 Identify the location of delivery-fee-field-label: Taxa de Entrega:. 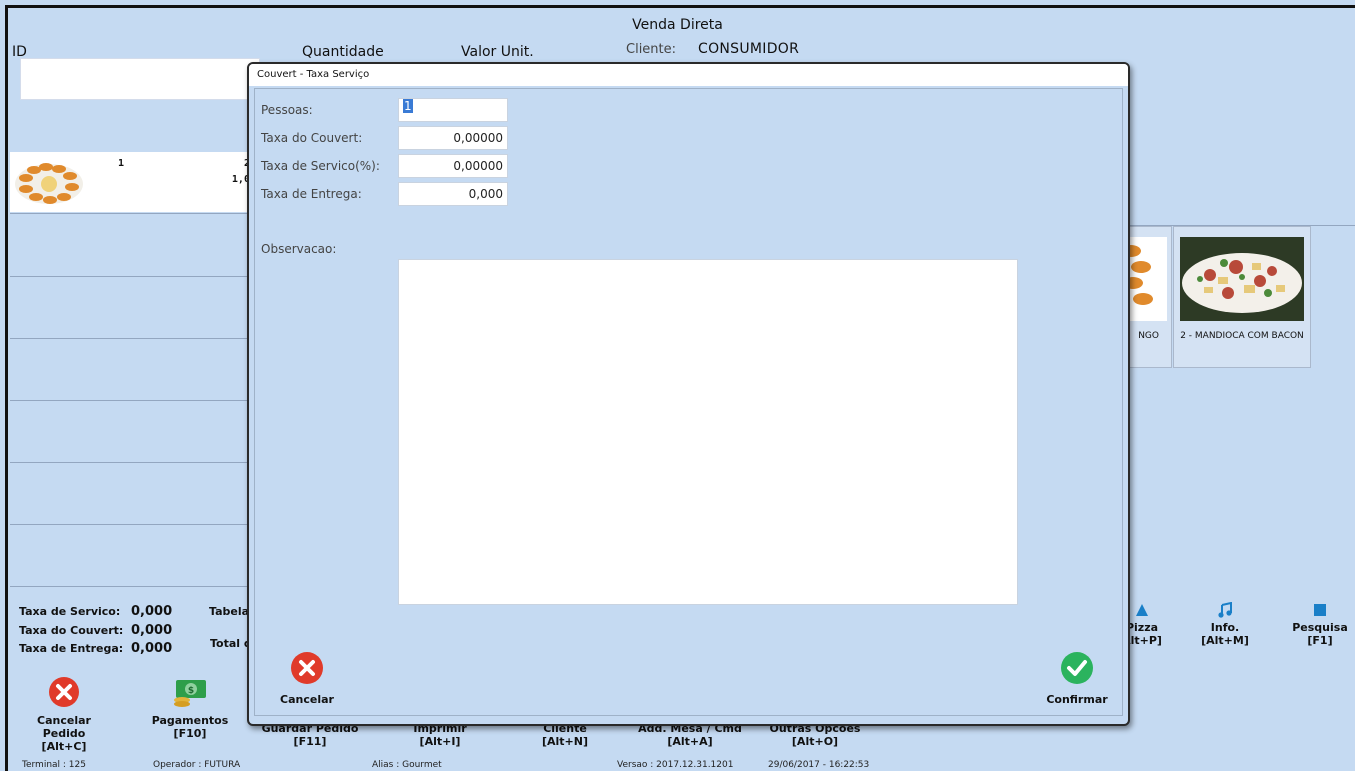
(311, 194).